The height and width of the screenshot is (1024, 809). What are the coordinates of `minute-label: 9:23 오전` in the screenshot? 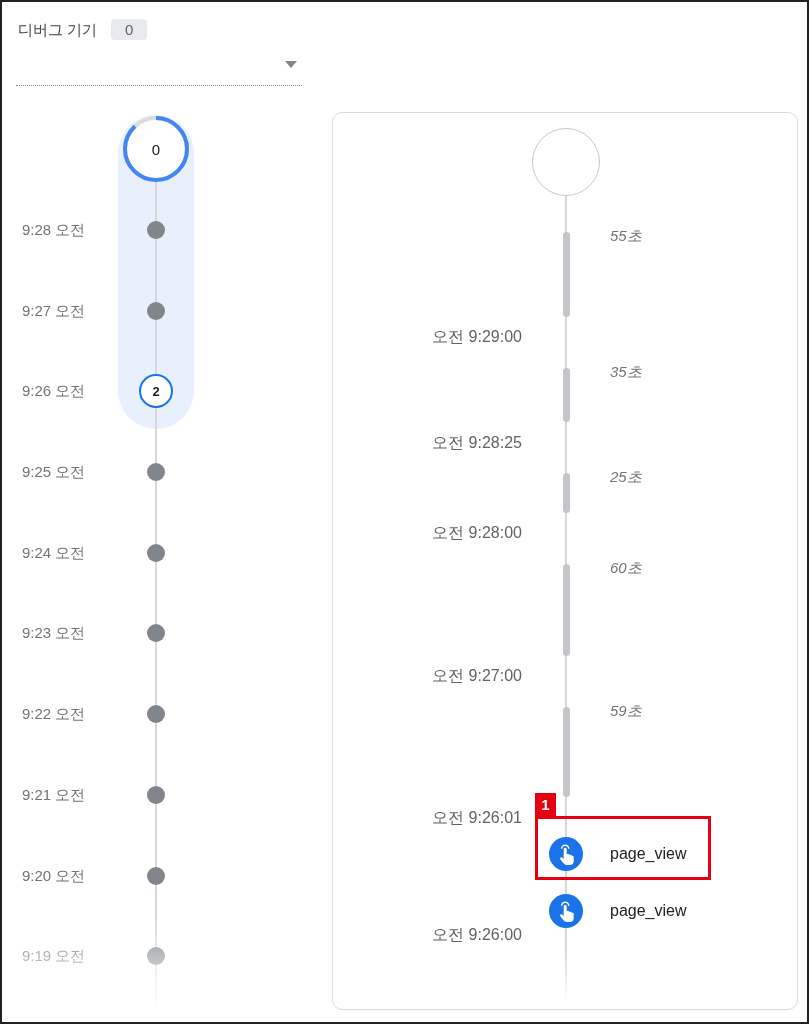 It's located at (54, 633).